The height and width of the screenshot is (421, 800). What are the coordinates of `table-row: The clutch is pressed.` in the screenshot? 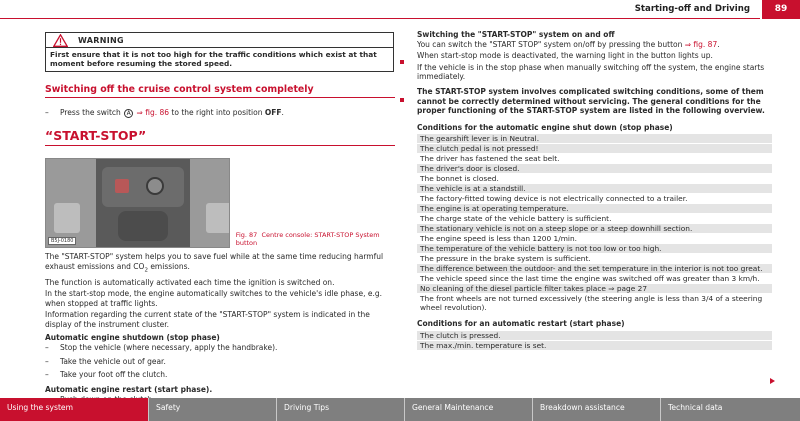 It's located at (594, 335).